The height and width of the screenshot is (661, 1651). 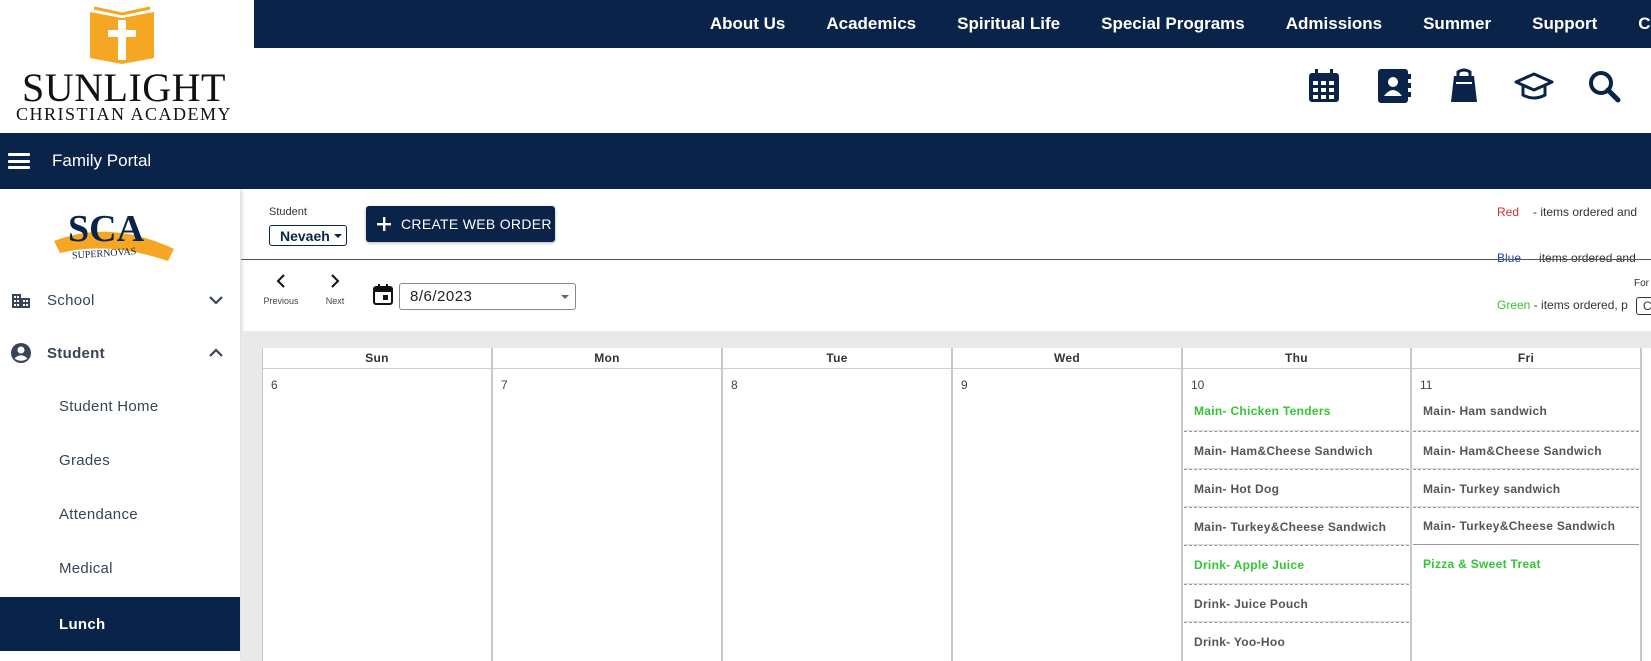 I want to click on divider, so click(x=946, y=259).